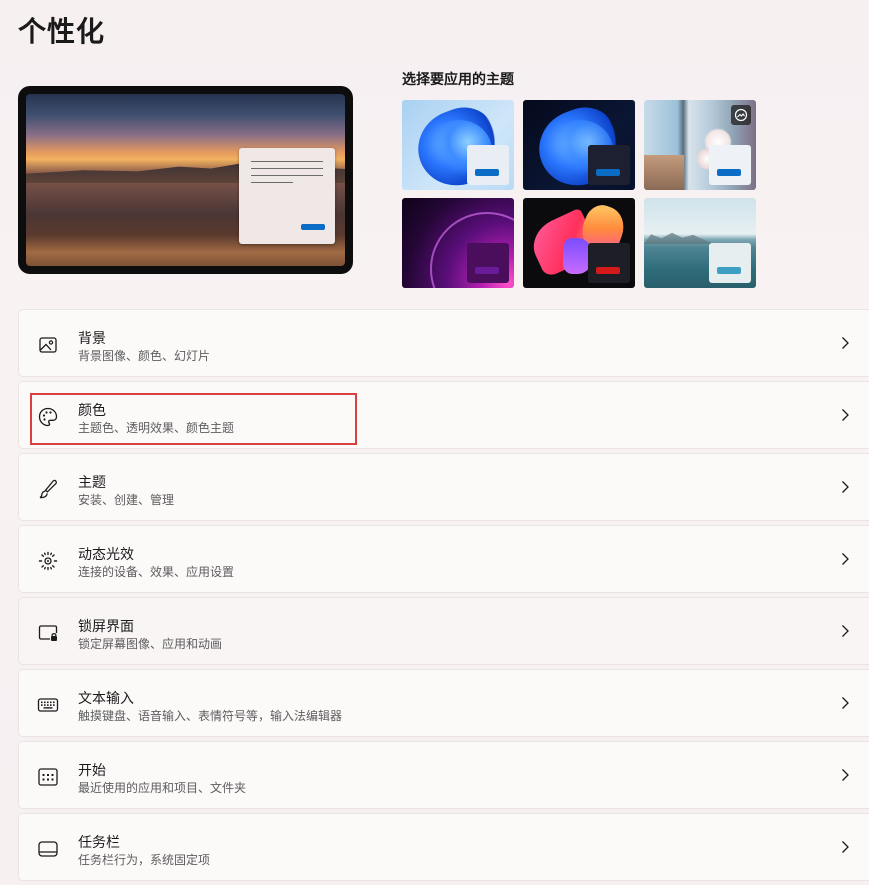 Image resolution: width=869 pixels, height=885 pixels. Describe the element at coordinates (48, 849) in the screenshot. I see `taskbar-icon` at that location.